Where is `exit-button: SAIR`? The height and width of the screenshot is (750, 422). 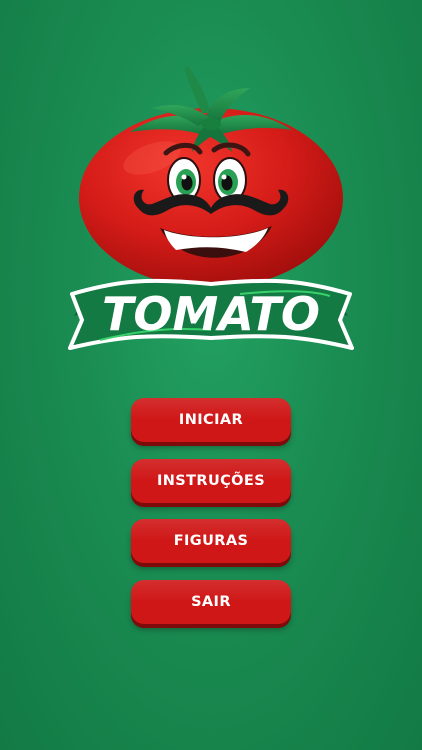 exit-button: SAIR is located at coordinates (211, 602).